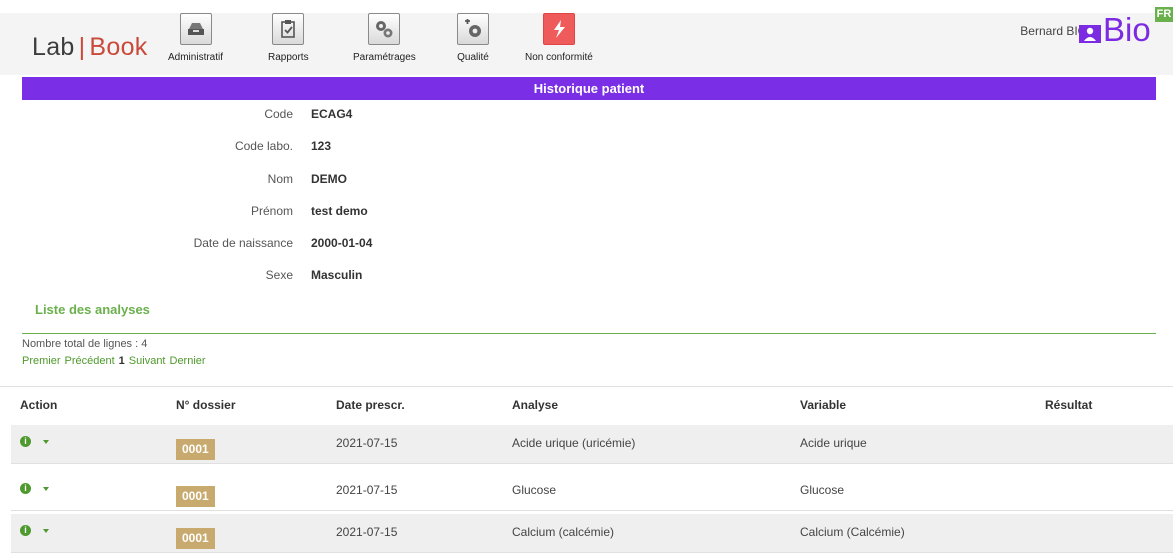 The width and height of the screenshot is (1173, 555). I want to click on patient-field-code: Code ECAG4, so click(450, 115).